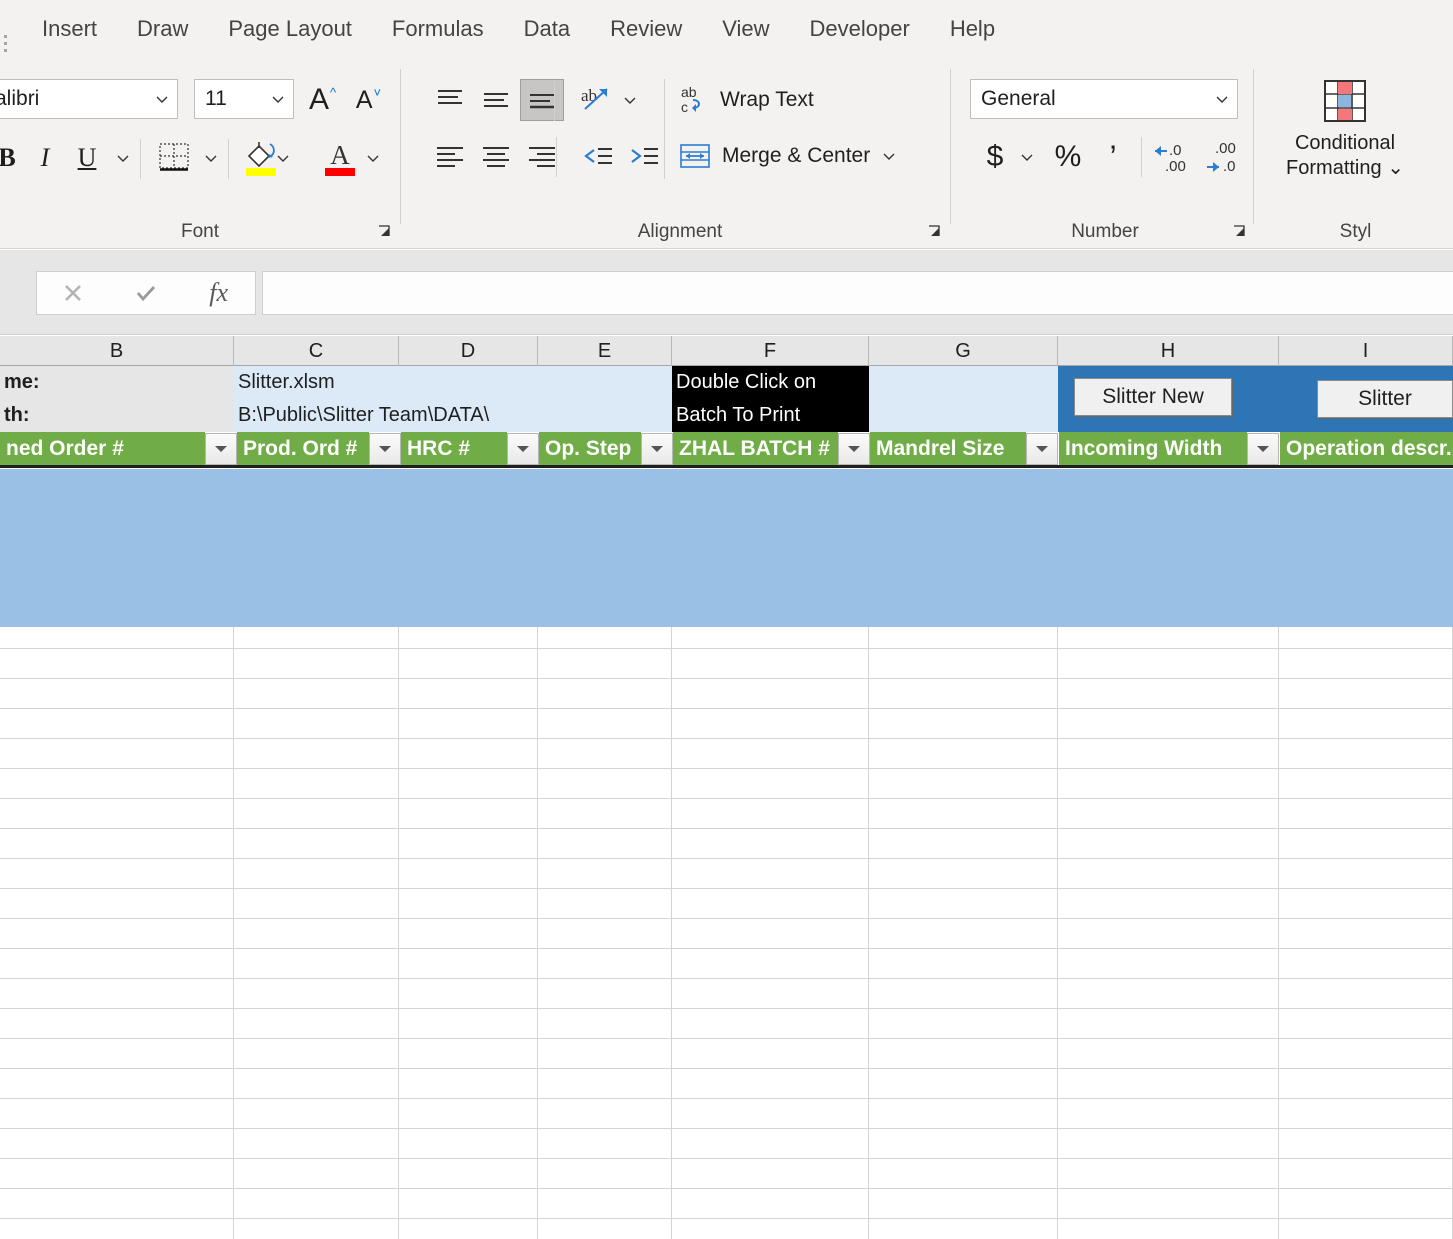 Image resolution: width=1453 pixels, height=1239 pixels. What do you see at coordinates (995, 157) in the screenshot?
I see `currency-format-button: $` at bounding box center [995, 157].